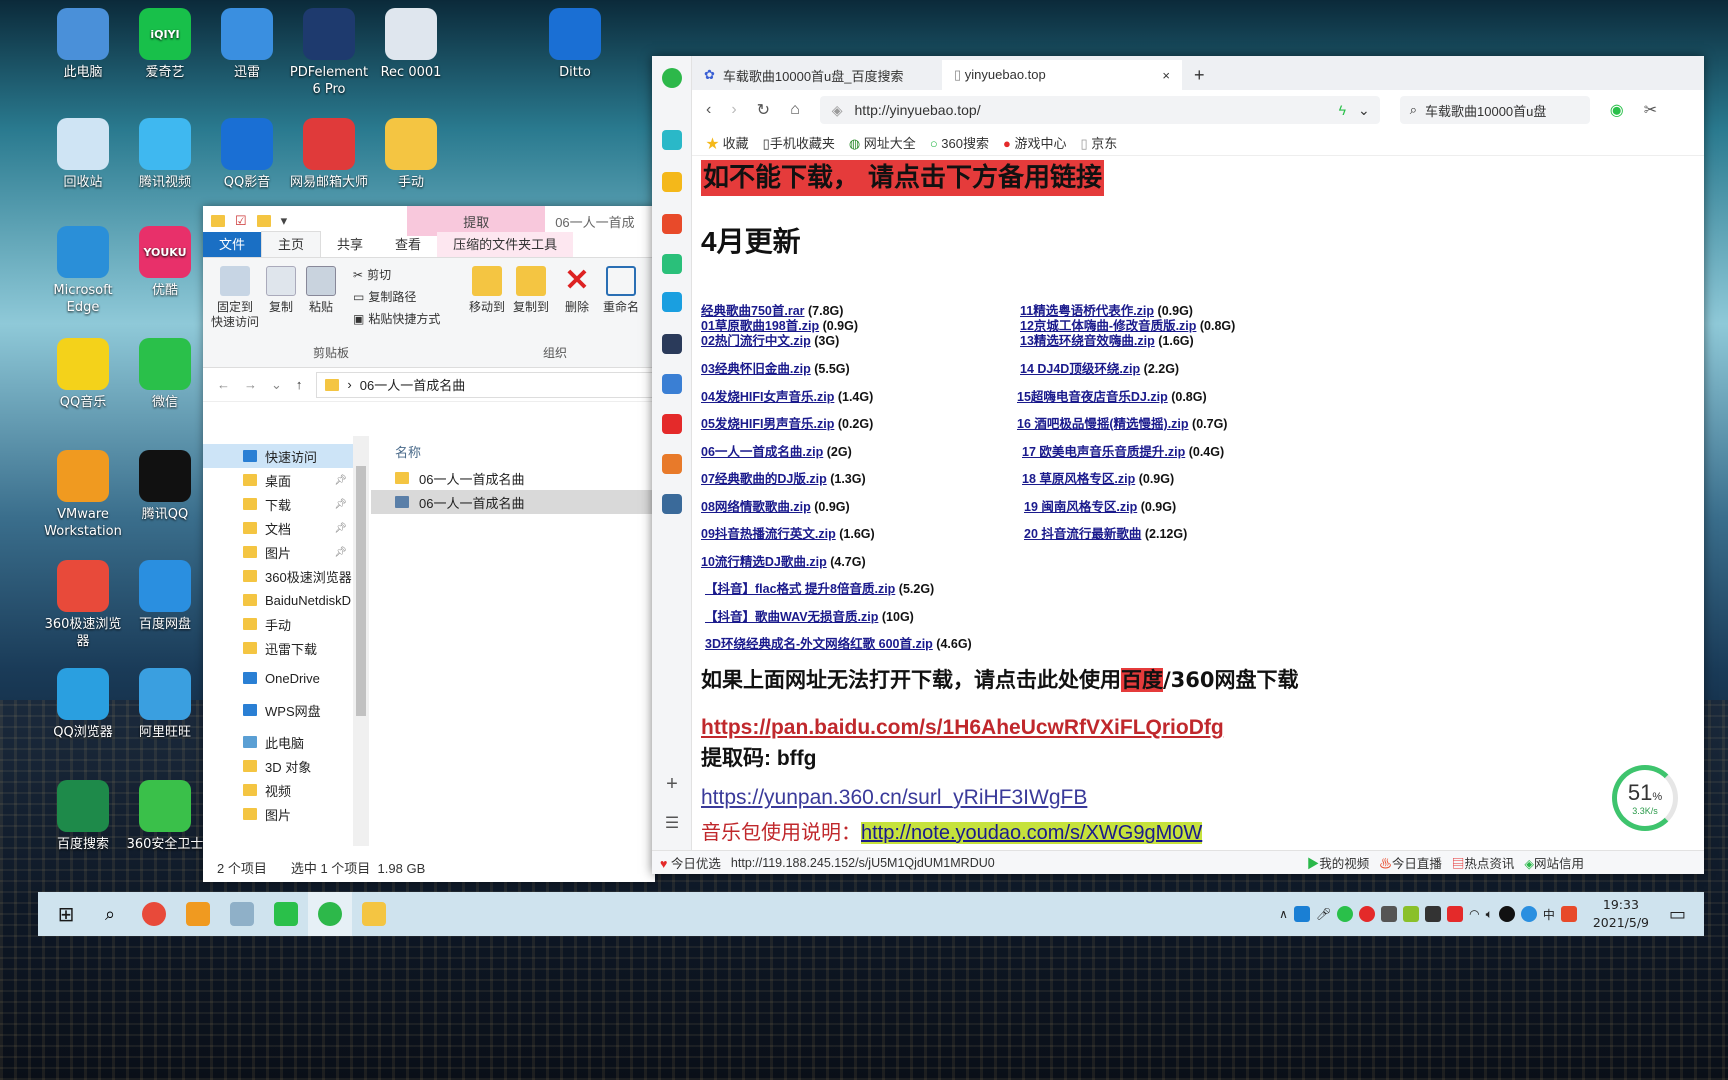  Describe the element at coordinates (1323, 914) in the screenshot. I see `mic-icon: 🎤︎` at that location.